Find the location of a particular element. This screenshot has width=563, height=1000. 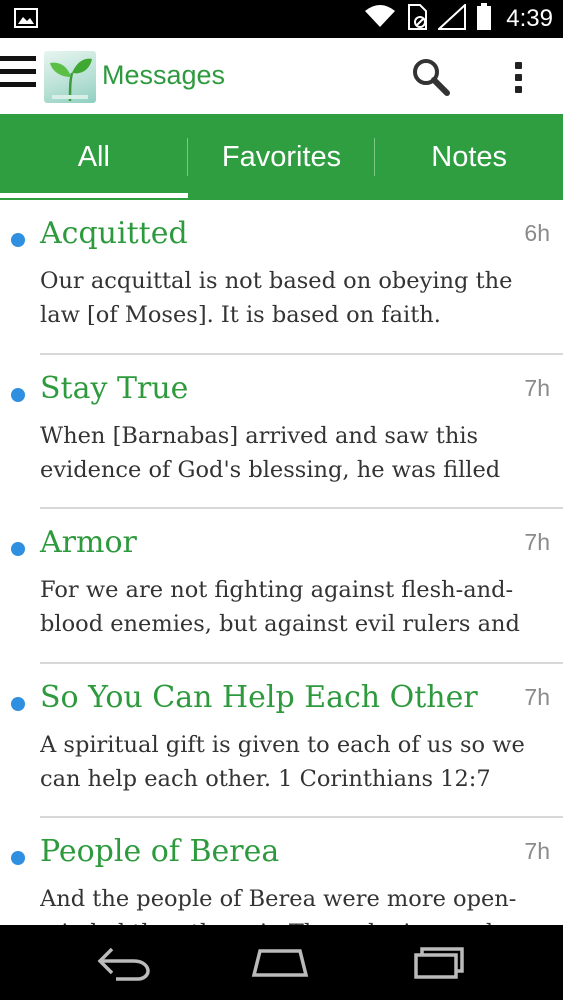

signal-icon is located at coordinates (451, 18).